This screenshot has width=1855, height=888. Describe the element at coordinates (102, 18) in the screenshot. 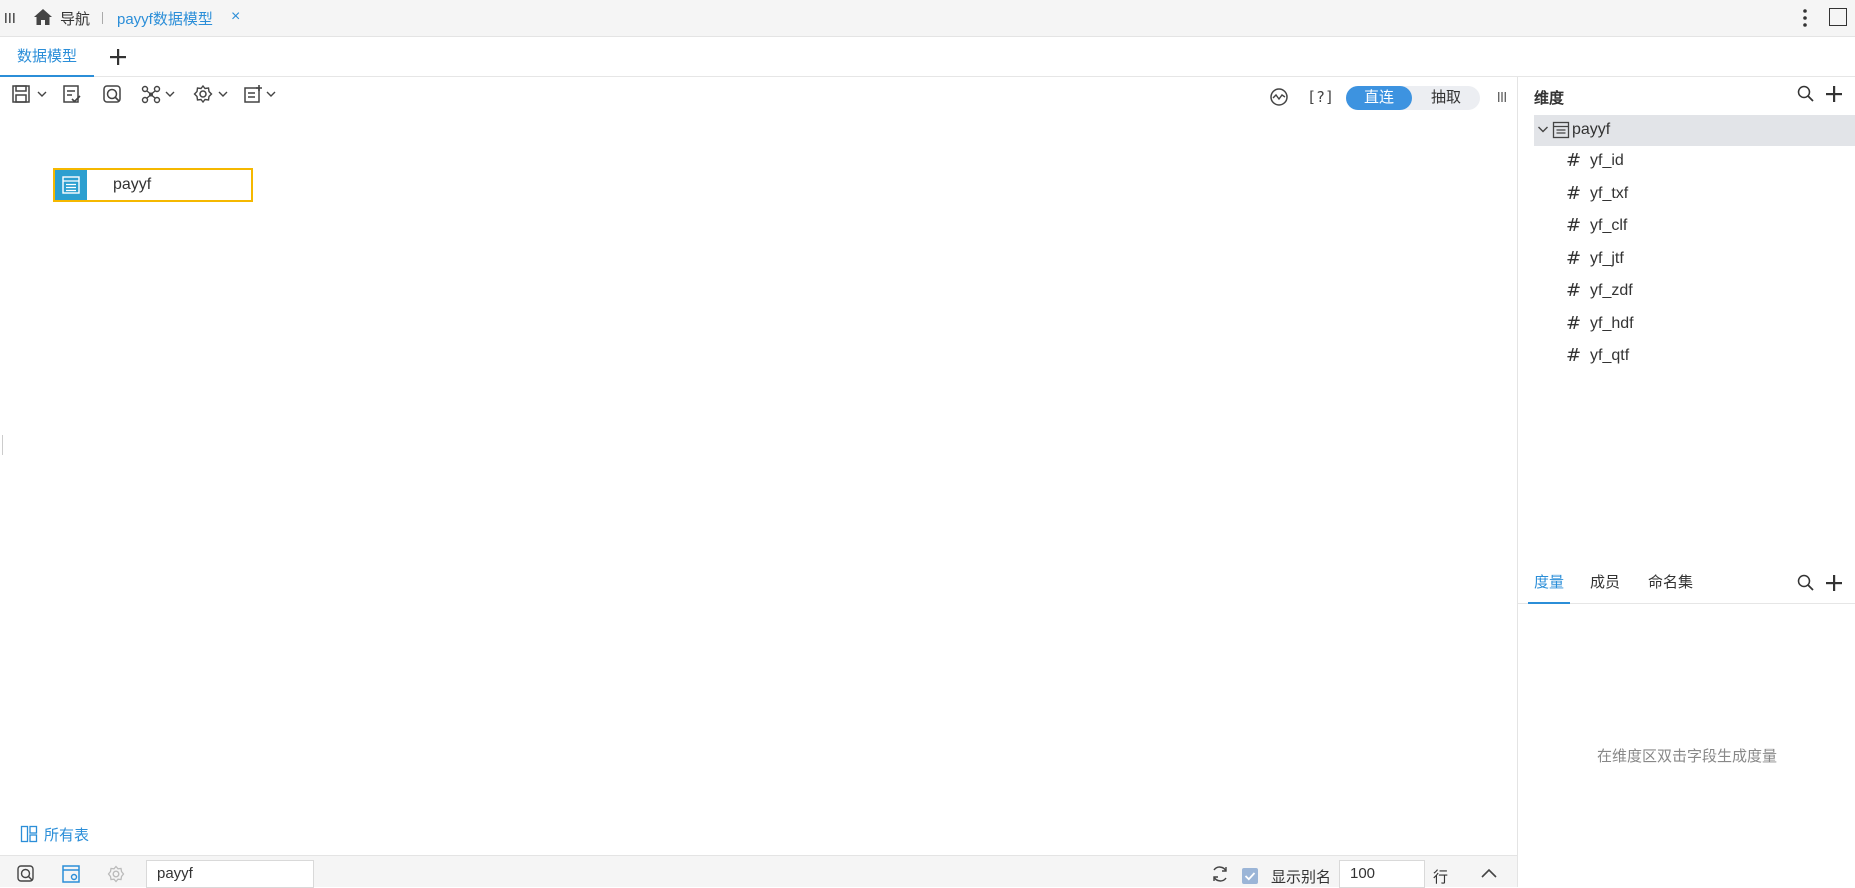

I see `tab-divider` at that location.